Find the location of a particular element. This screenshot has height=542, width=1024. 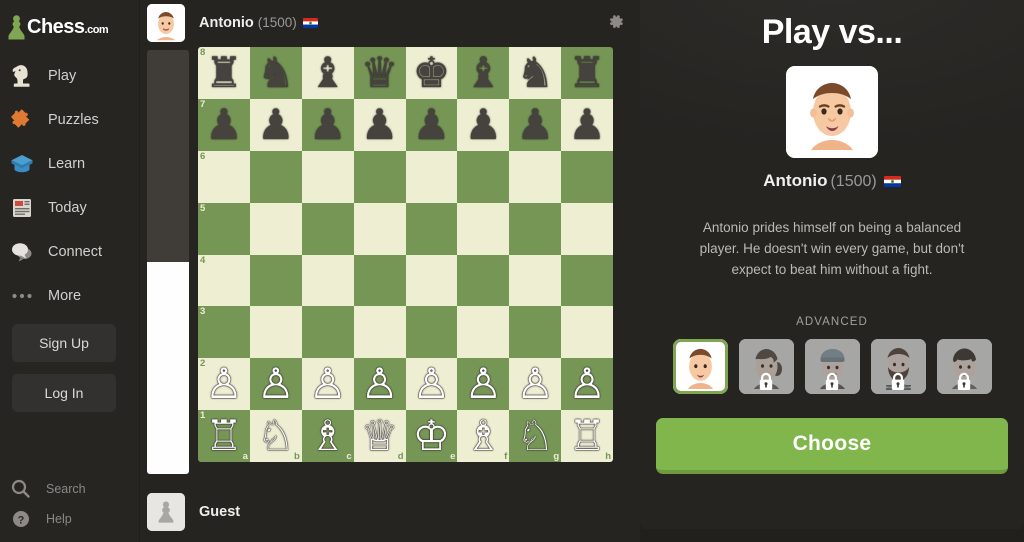

board-square-f1: f ♗ is located at coordinates (483, 436).